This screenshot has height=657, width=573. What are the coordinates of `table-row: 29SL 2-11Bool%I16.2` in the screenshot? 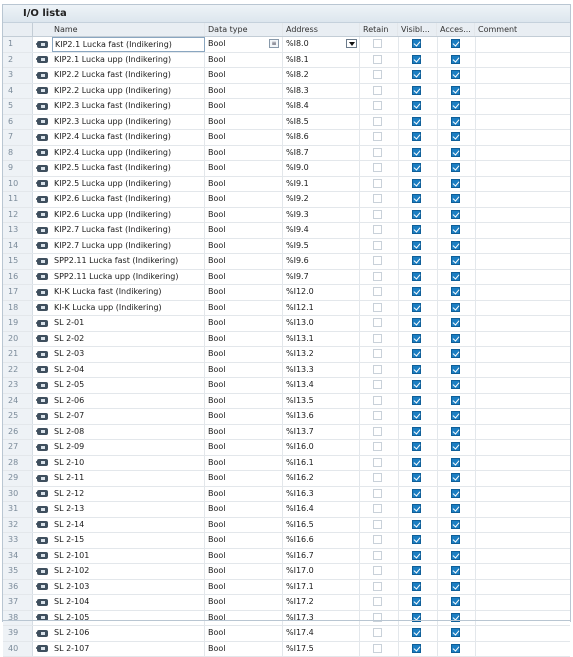 It's located at (286, 479).